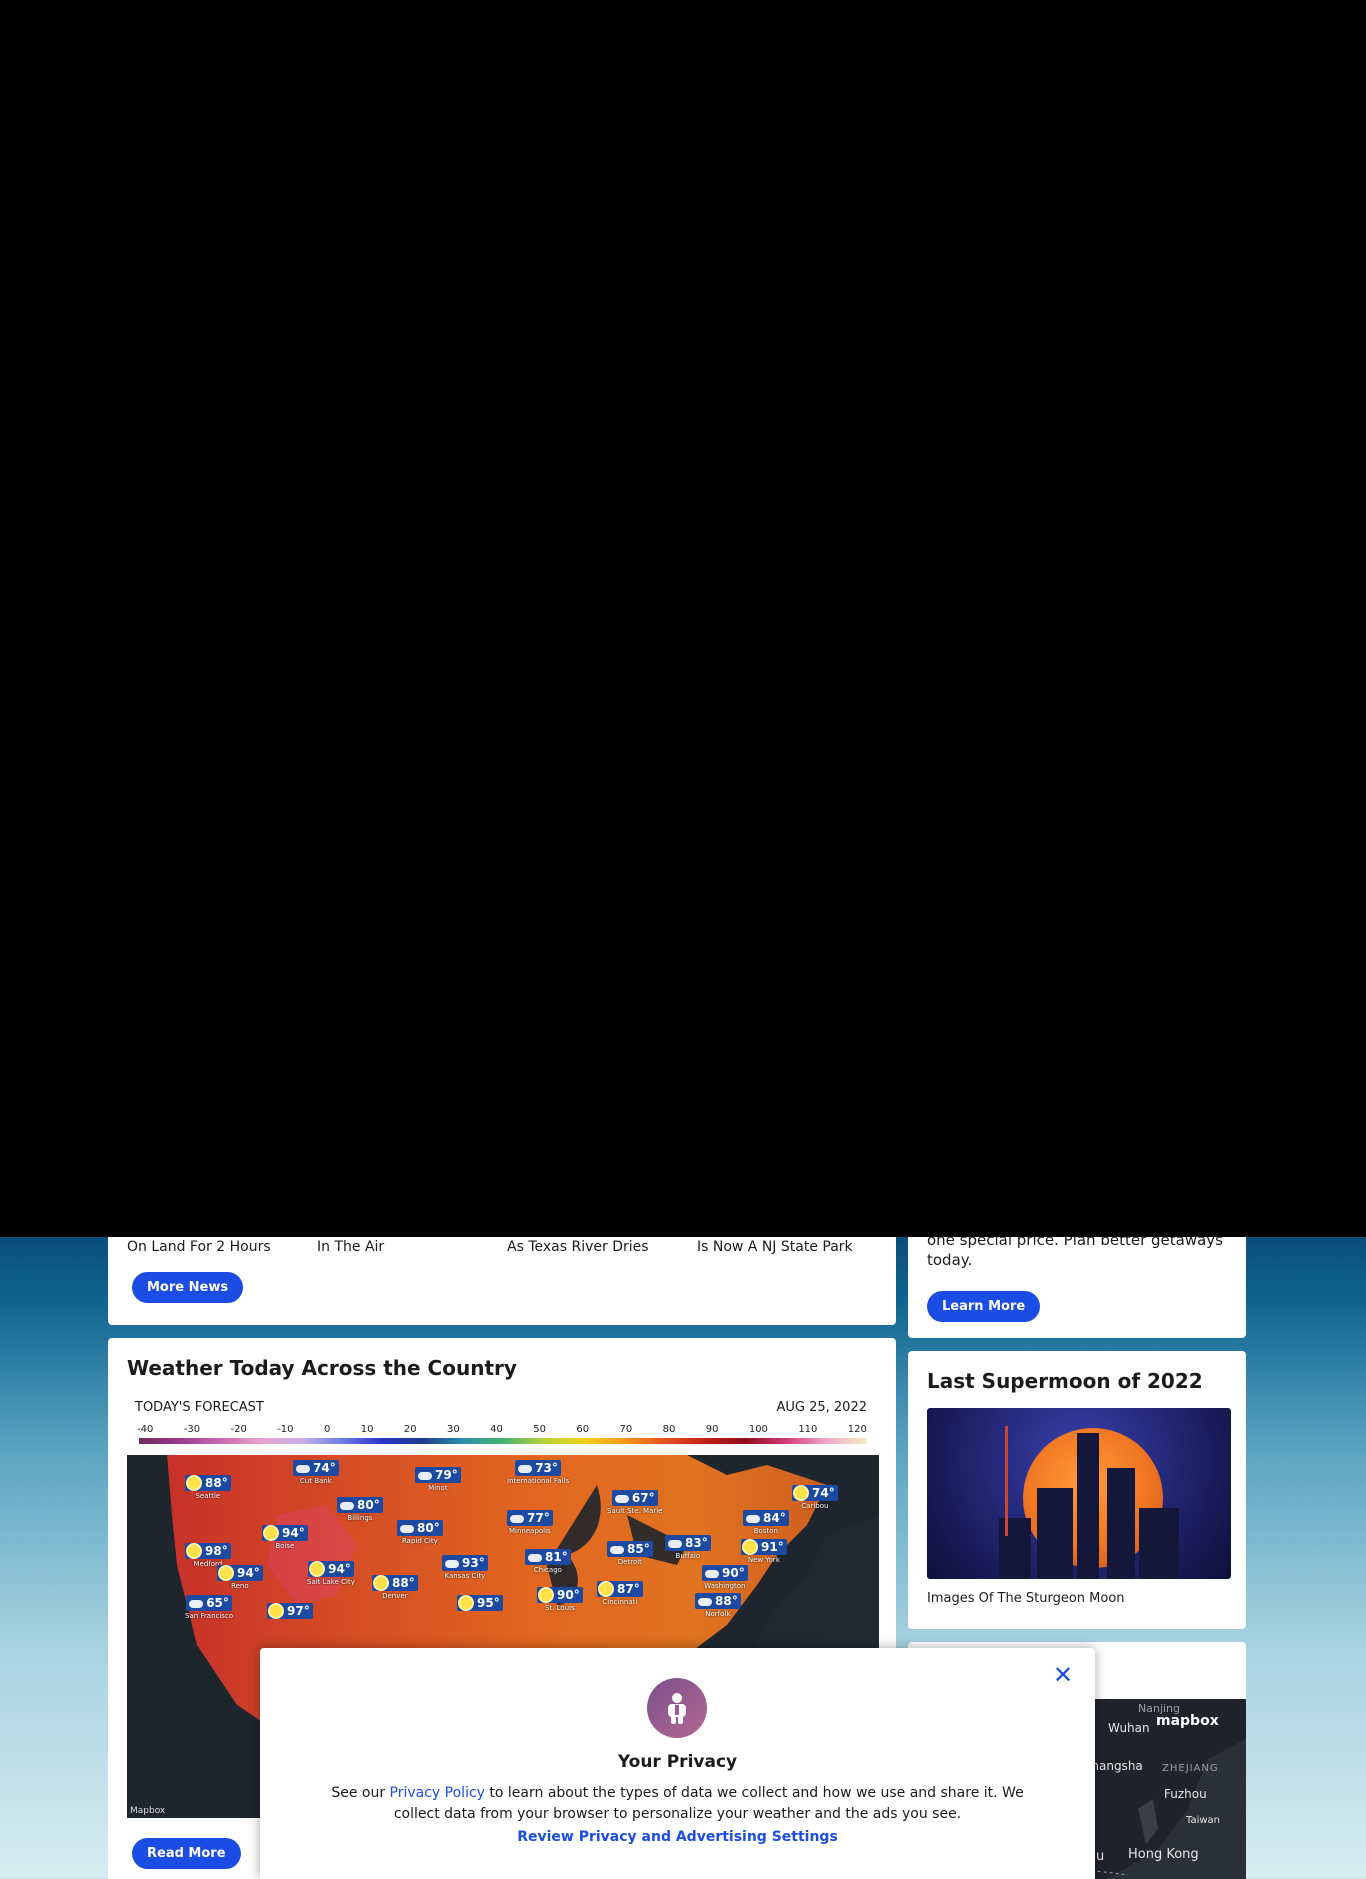 Image resolution: width=1366 pixels, height=1879 pixels. What do you see at coordinates (635, 1511) in the screenshot?
I see `city-name: Sault Ste. Marie` at bounding box center [635, 1511].